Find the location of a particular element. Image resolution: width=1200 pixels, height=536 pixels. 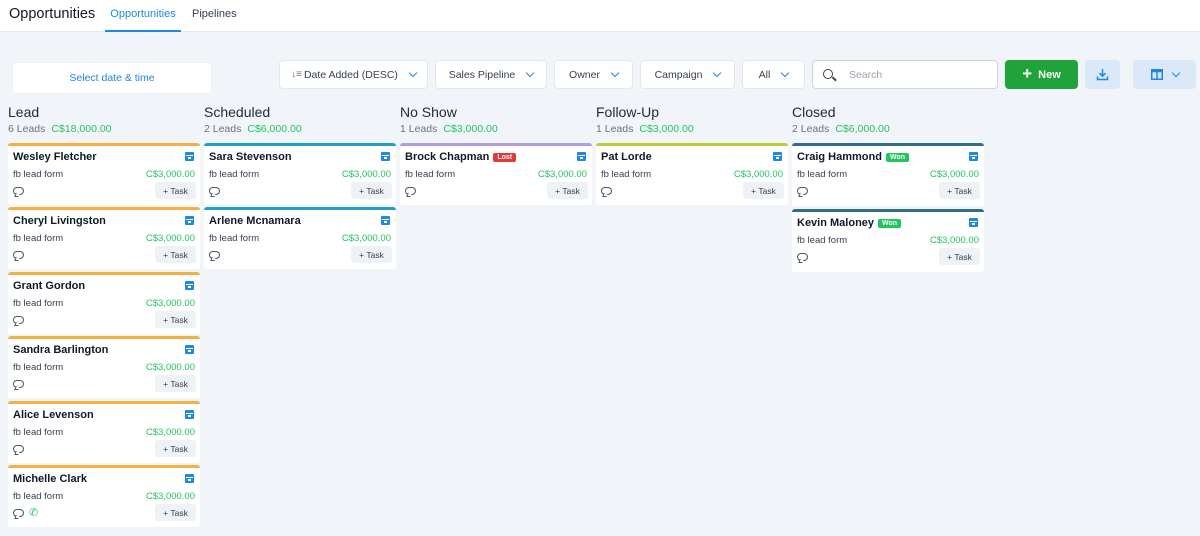

column-meta: 2 Leads C$6,000.00 is located at coordinates (300, 129).